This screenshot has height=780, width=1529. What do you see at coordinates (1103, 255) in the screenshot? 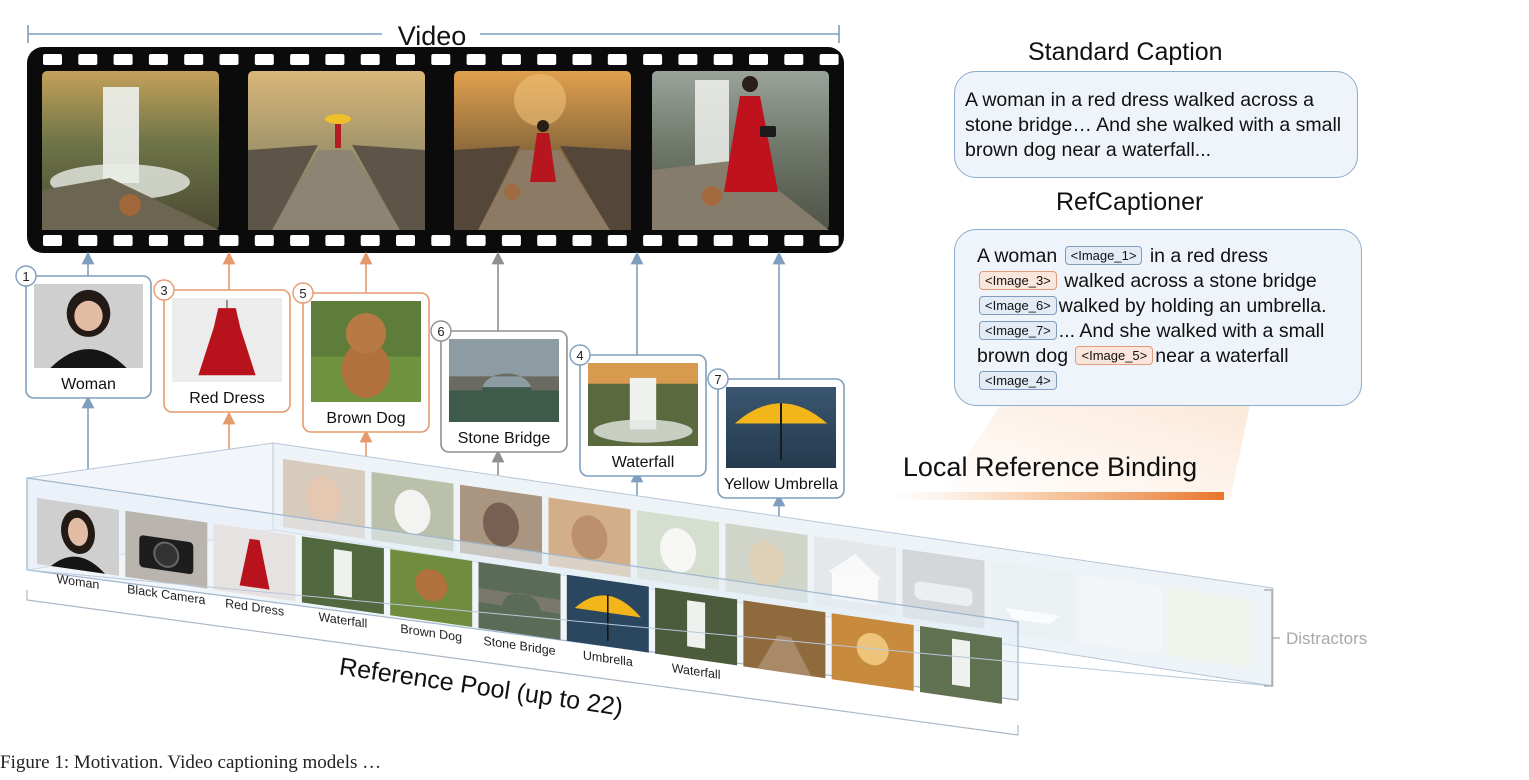
I see `image-reference-tag: <Image_1>` at bounding box center [1103, 255].